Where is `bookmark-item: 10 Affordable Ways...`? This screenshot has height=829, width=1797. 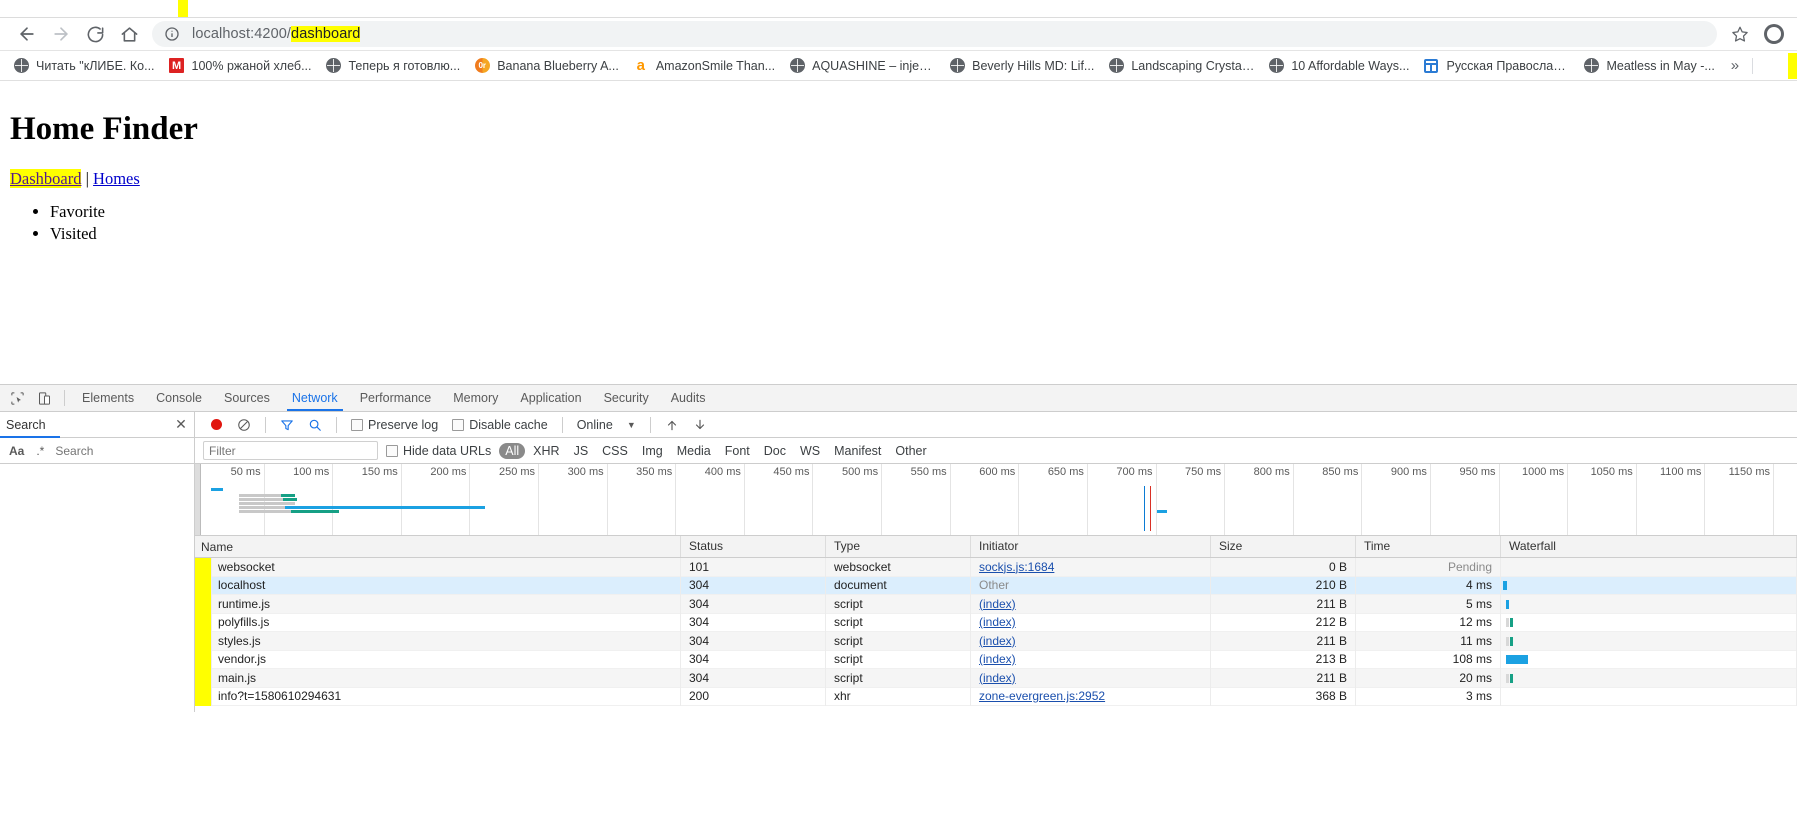 bookmark-item: 10 Affordable Ways... is located at coordinates (1338, 66).